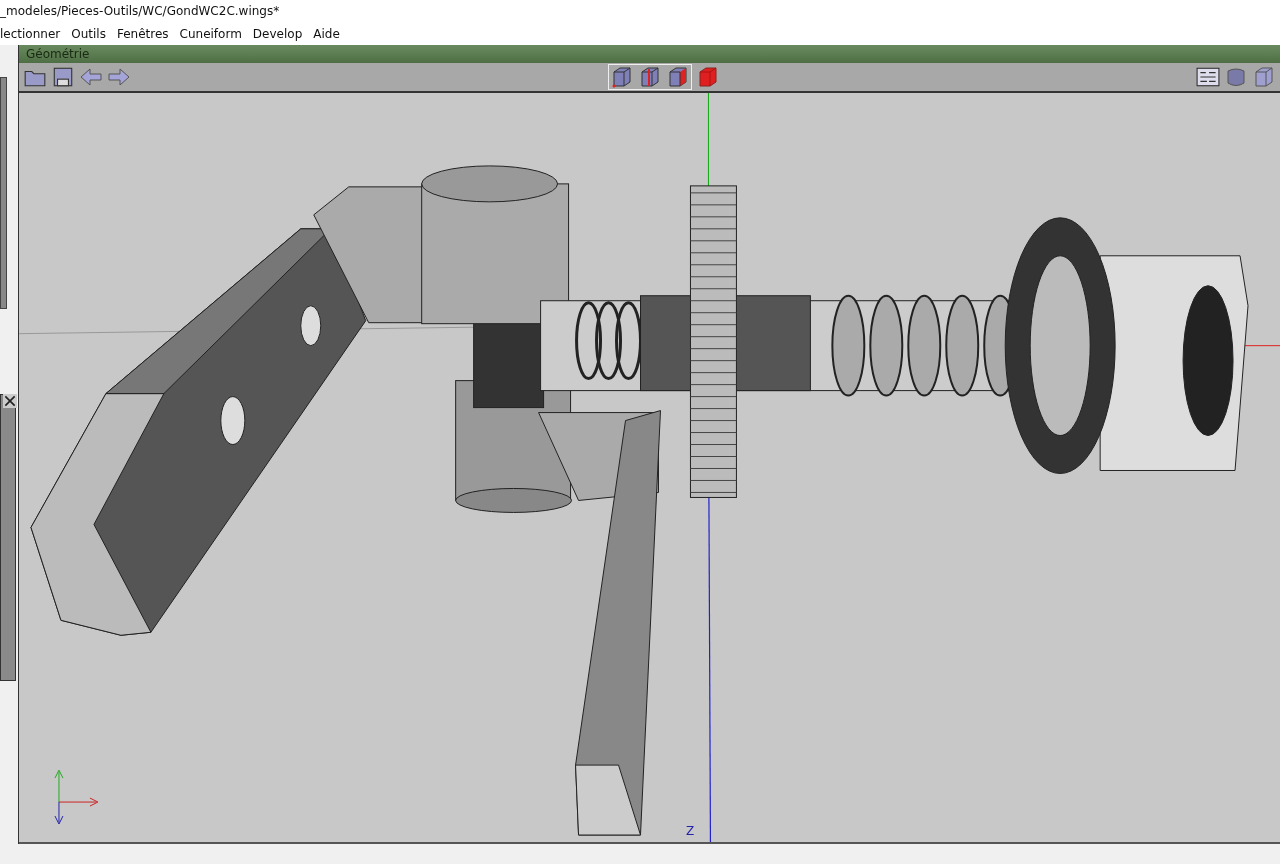 This screenshot has width=1280, height=864. Describe the element at coordinates (1208, 77) in the screenshot. I see `panel-layout-icon` at that location.